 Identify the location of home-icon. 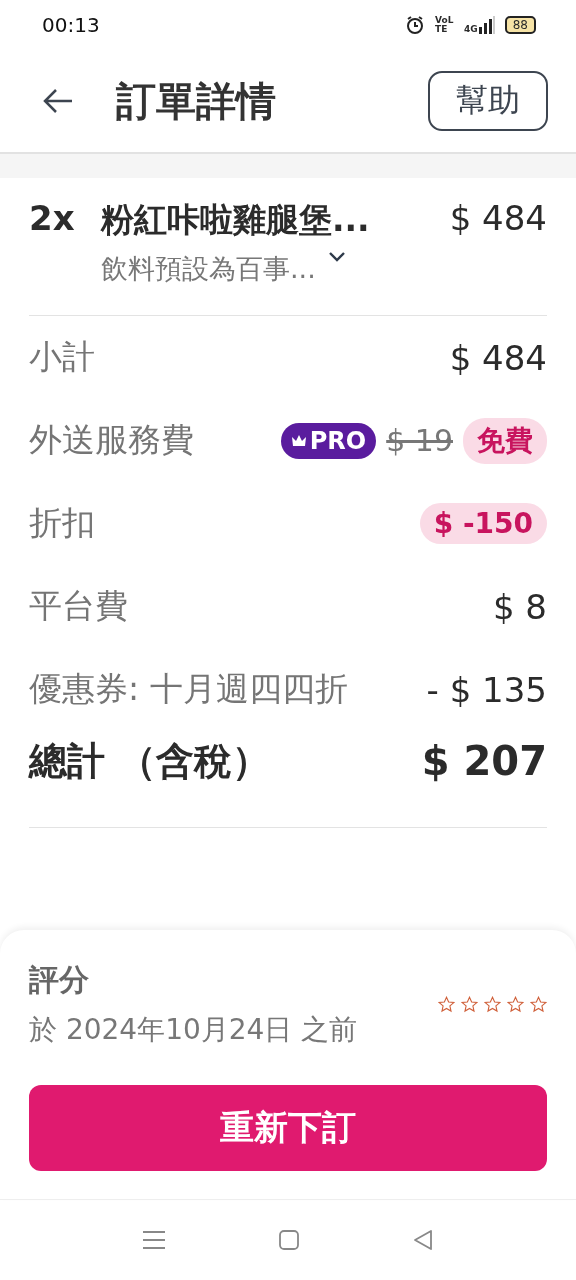
(289, 1240).